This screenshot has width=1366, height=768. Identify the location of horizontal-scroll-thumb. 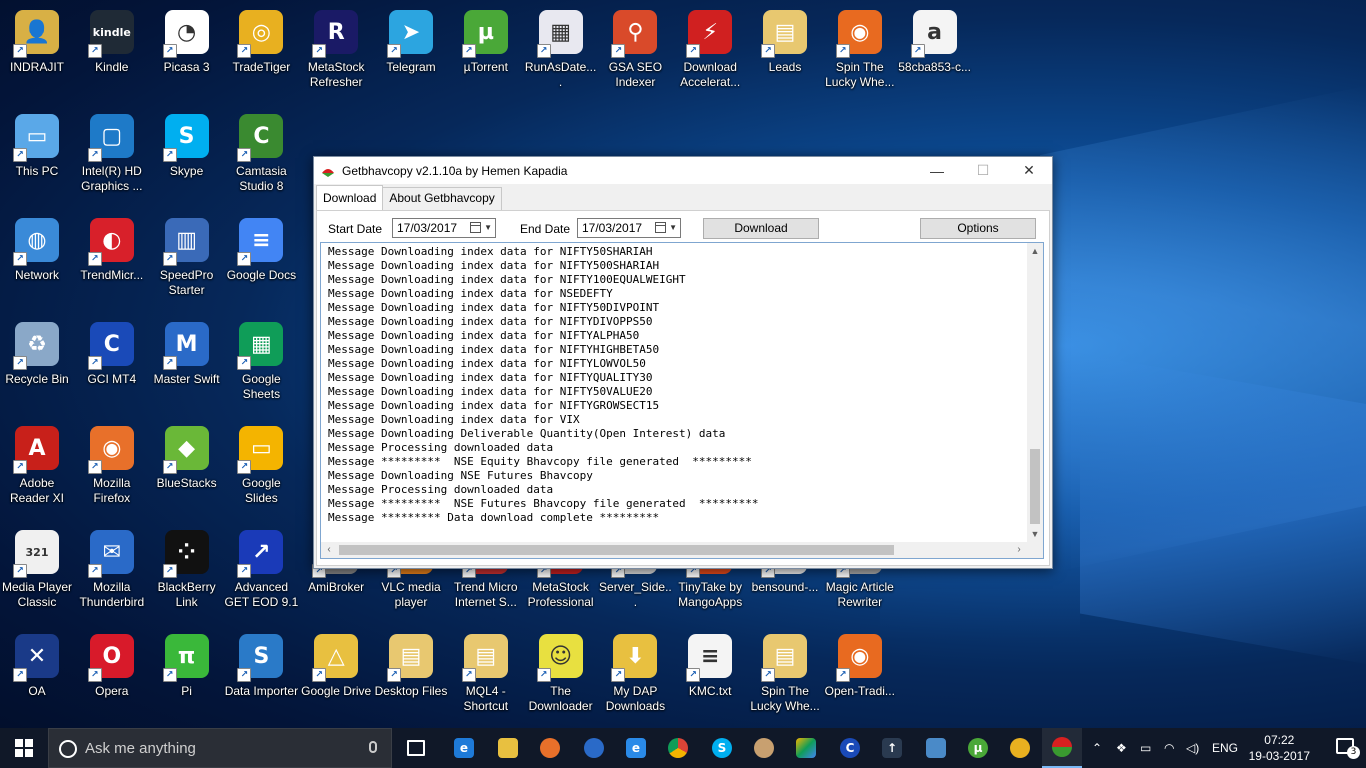
(616, 550).